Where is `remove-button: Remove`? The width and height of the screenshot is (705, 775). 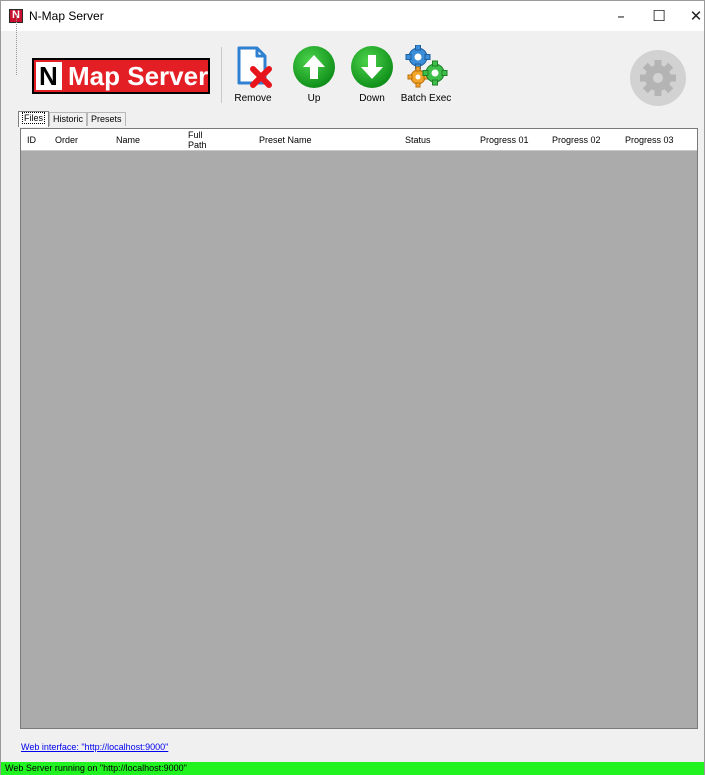
remove-button: Remove is located at coordinates (253, 75).